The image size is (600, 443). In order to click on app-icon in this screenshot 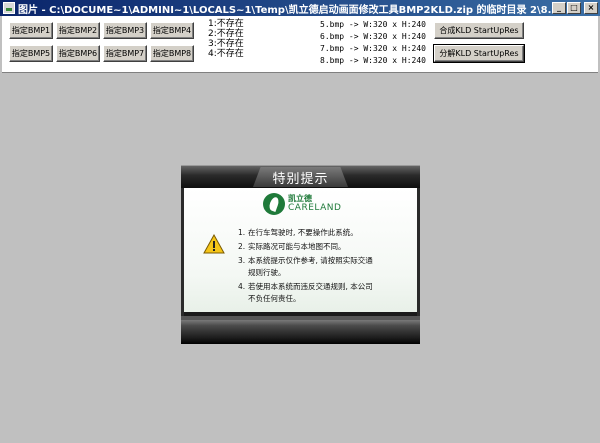, I will do `click(9, 8)`.